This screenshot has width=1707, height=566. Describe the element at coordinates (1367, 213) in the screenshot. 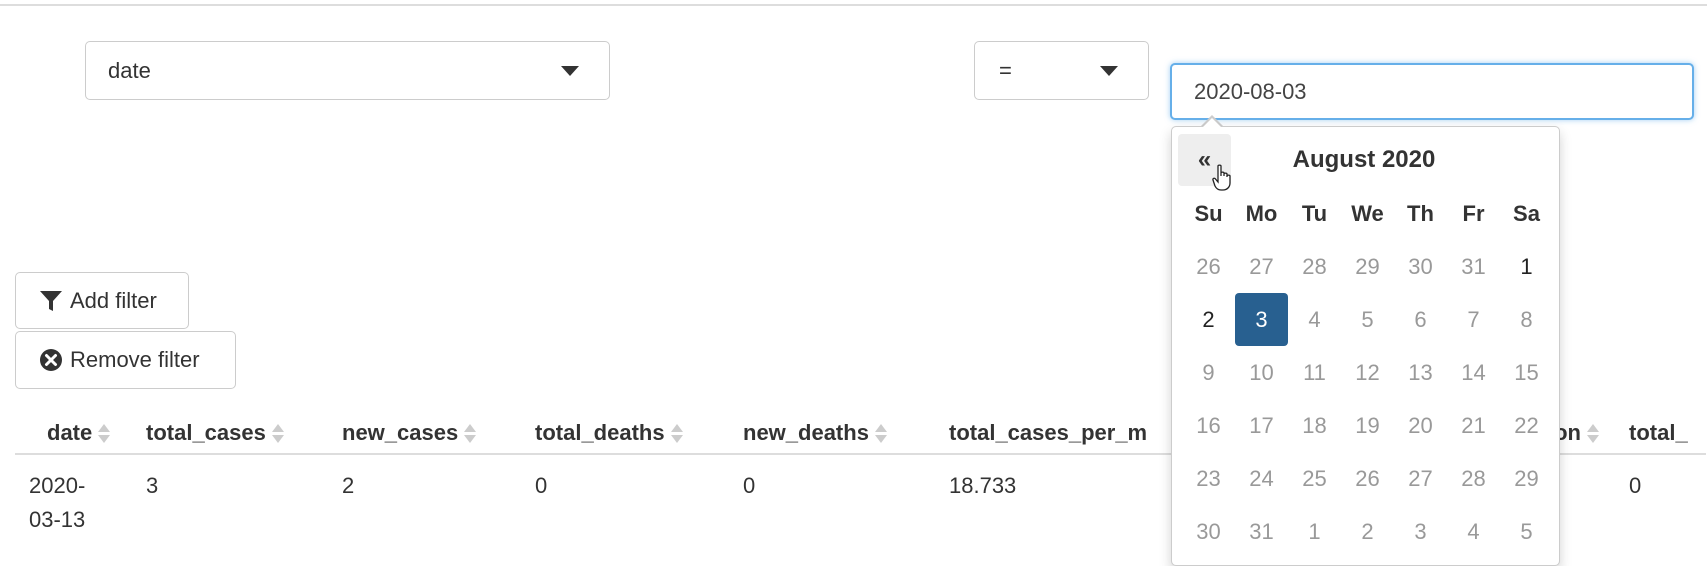

I see `weekday-header: We` at that location.